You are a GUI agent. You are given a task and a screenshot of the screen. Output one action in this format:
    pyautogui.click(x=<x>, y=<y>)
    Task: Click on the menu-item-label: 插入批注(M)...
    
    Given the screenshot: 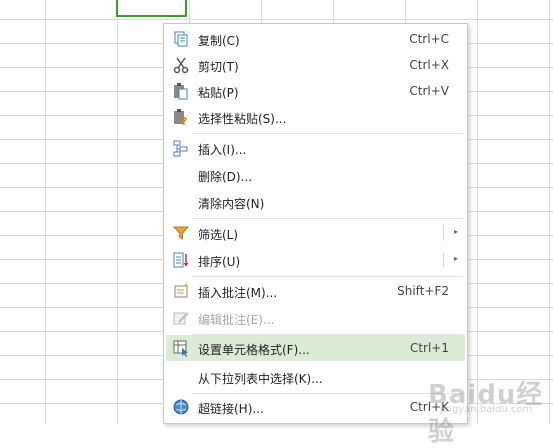 What is the action you would take?
    pyautogui.click(x=238, y=293)
    